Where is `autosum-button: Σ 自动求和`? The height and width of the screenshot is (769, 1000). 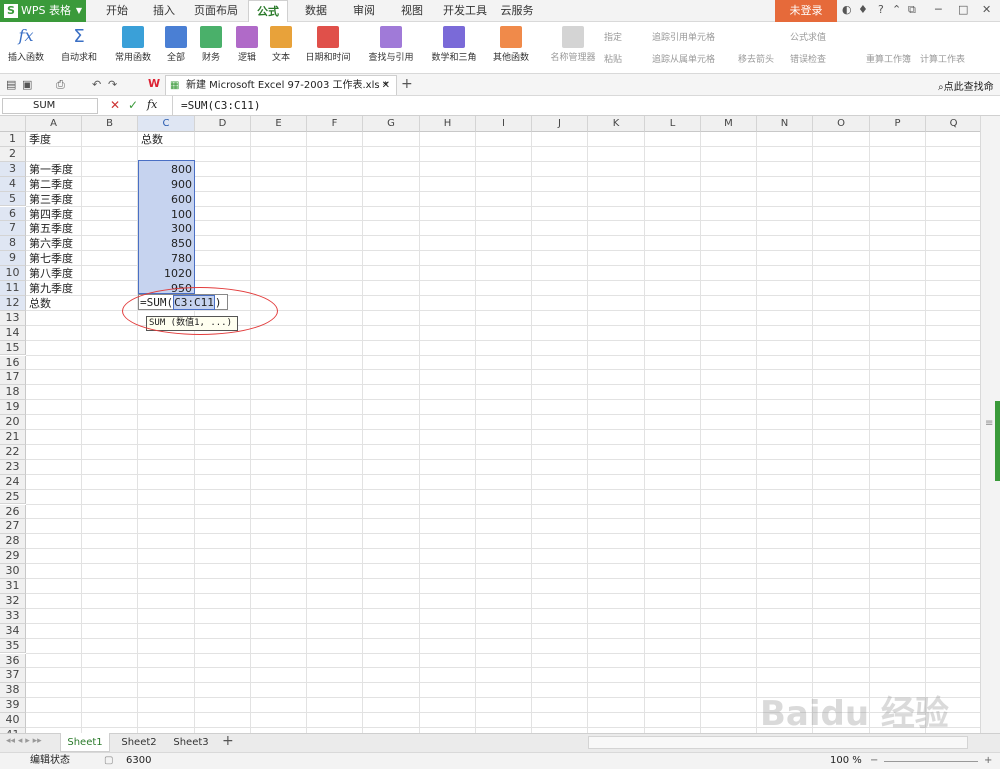 autosum-button: Σ 自动求和 is located at coordinates (79, 48).